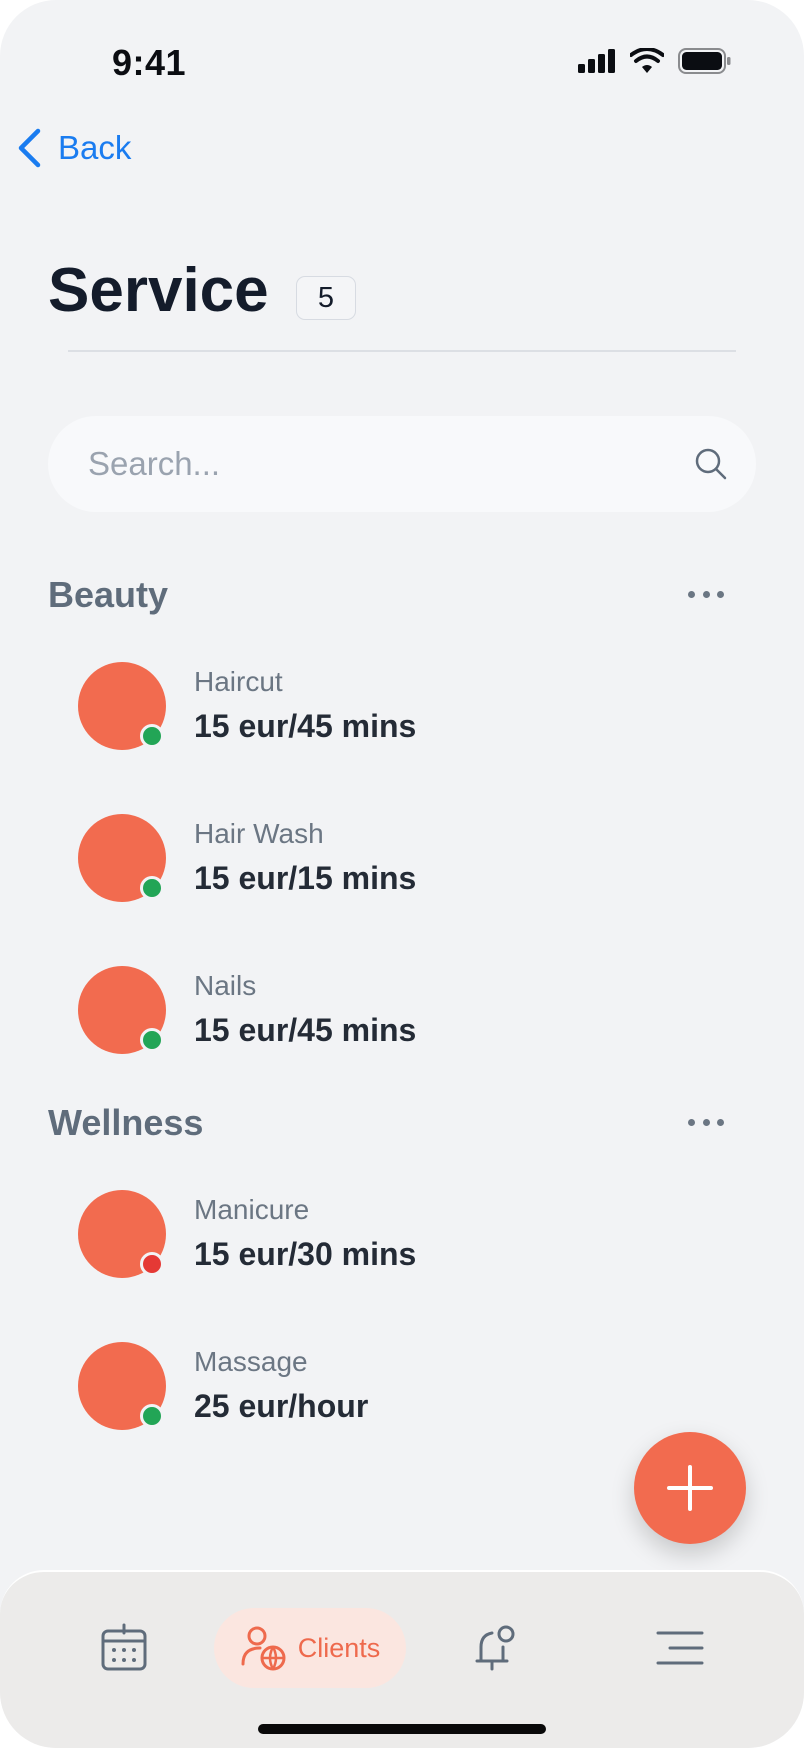 This screenshot has width=804, height=1748. I want to click on title-divider, so click(402, 351).